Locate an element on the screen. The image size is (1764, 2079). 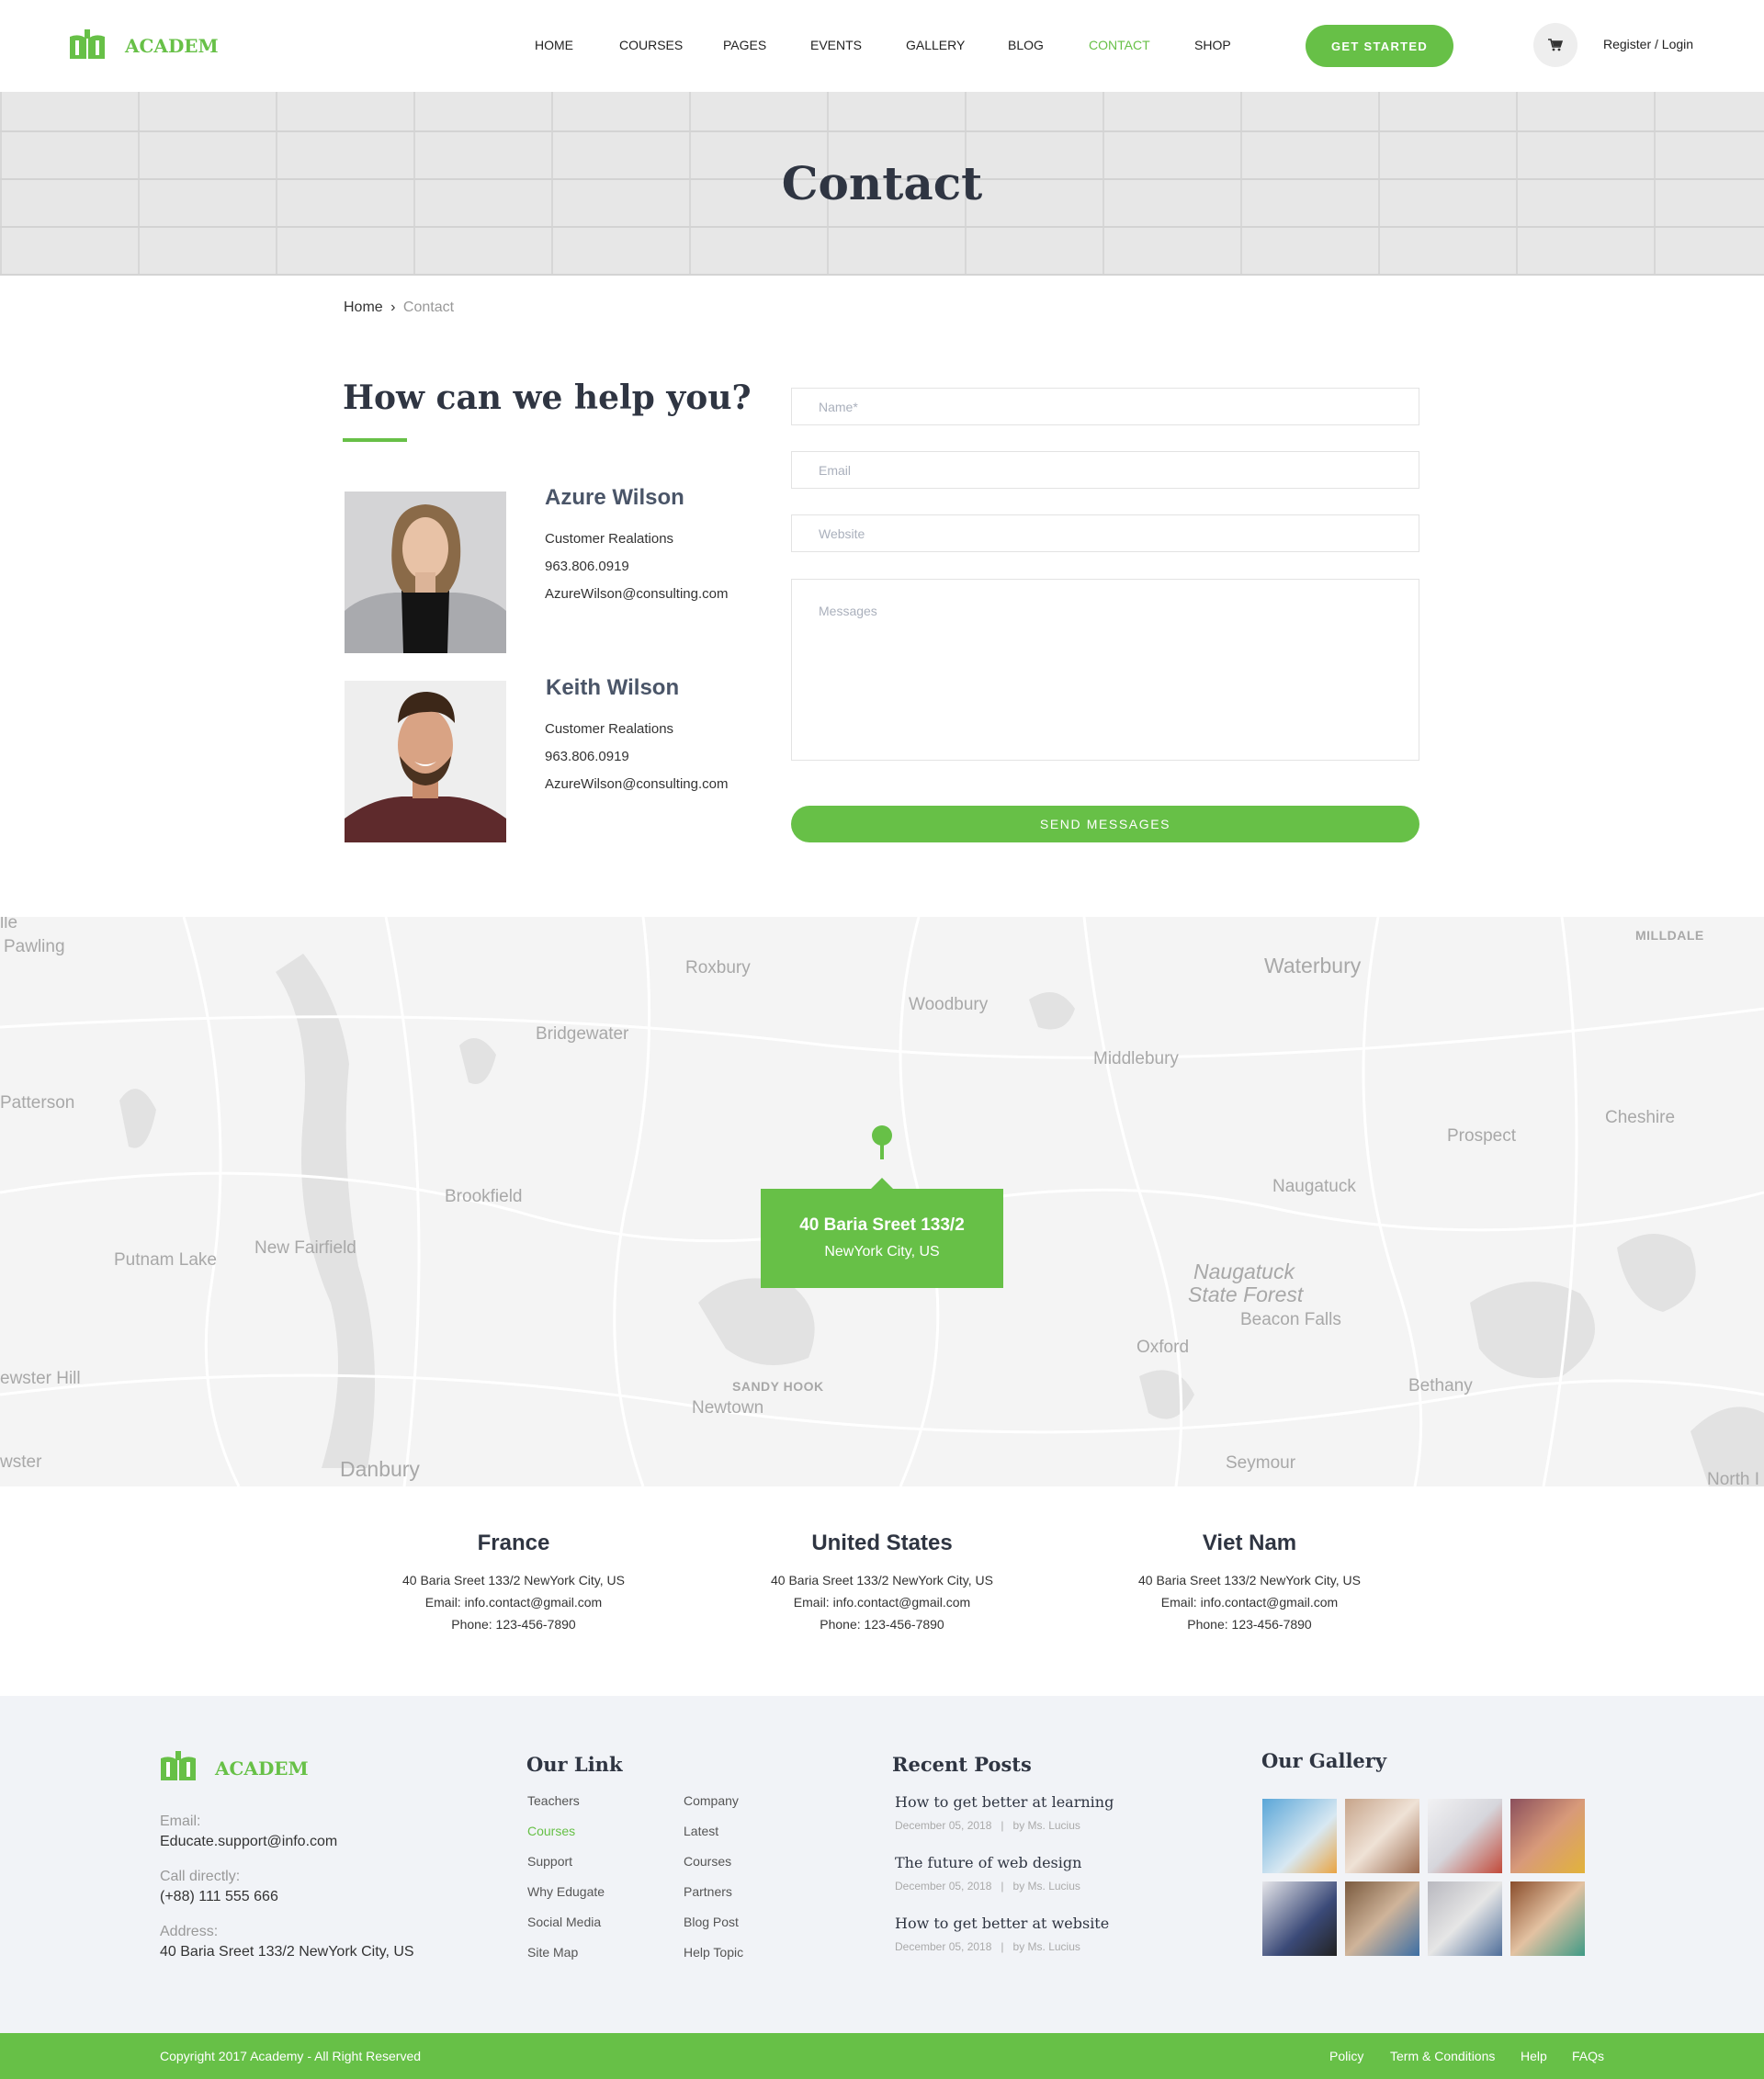
map-pin-icon is located at coordinates (882, 1142).